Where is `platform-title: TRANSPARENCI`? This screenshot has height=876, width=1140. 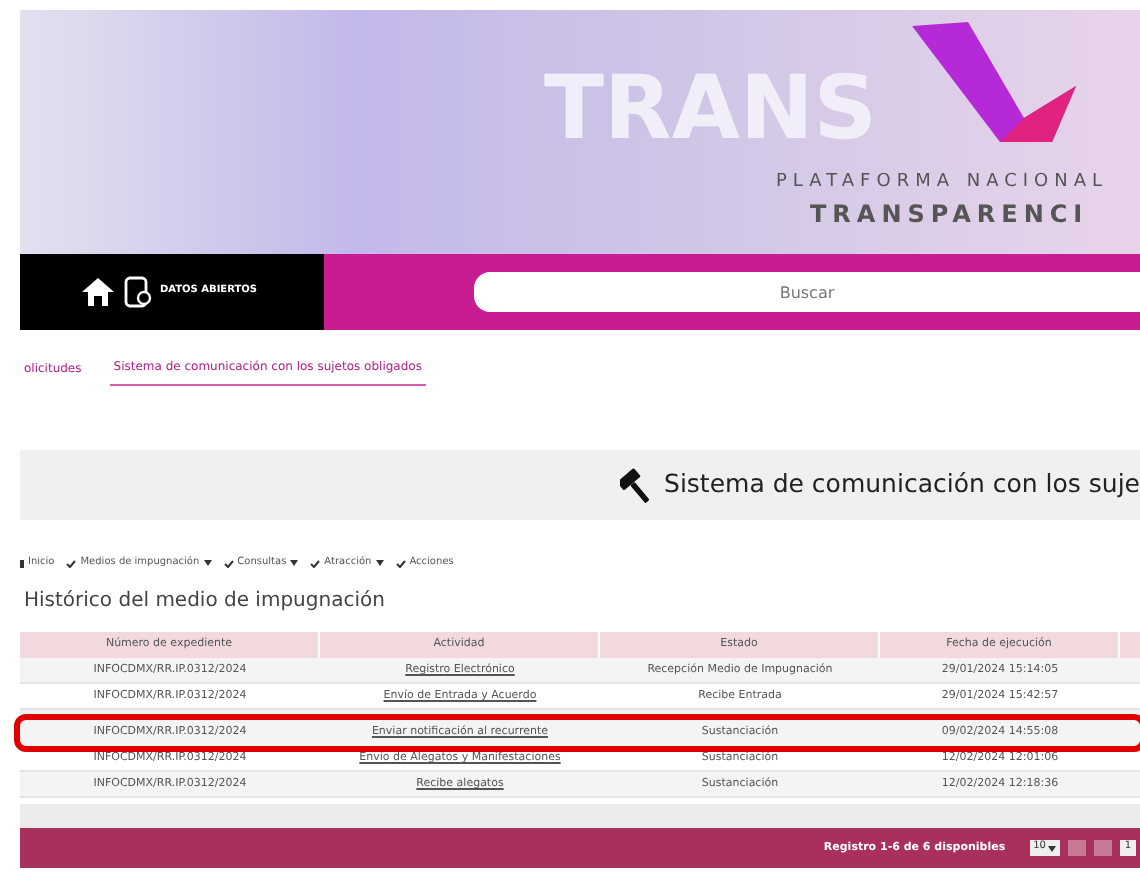 platform-title: TRANSPARENCI is located at coordinates (949, 215).